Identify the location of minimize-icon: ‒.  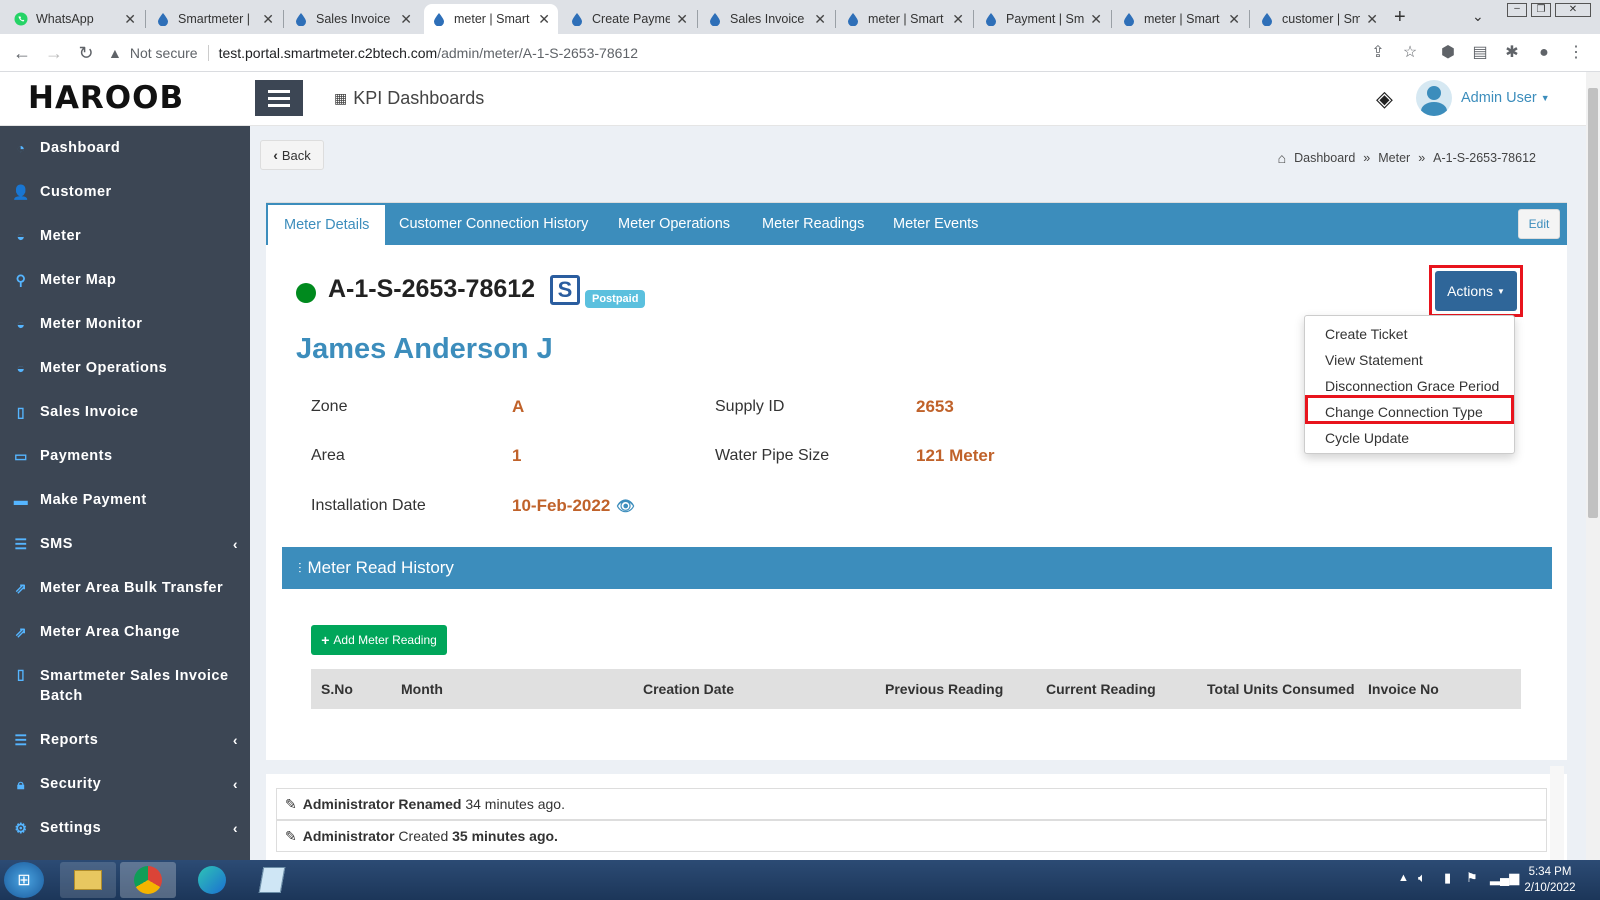
(1517, 10).